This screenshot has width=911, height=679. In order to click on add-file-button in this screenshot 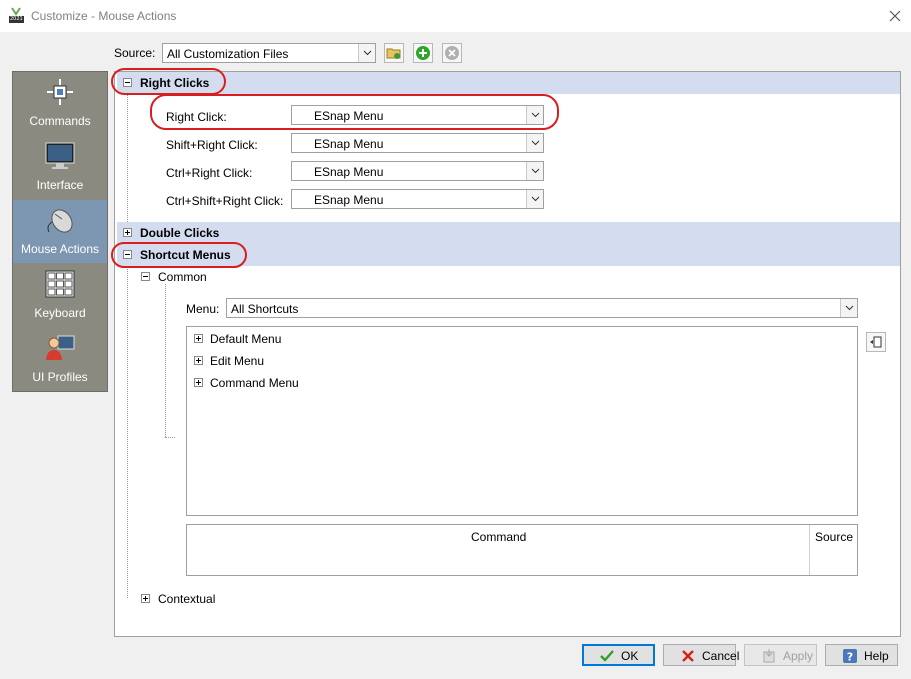, I will do `click(423, 53)`.